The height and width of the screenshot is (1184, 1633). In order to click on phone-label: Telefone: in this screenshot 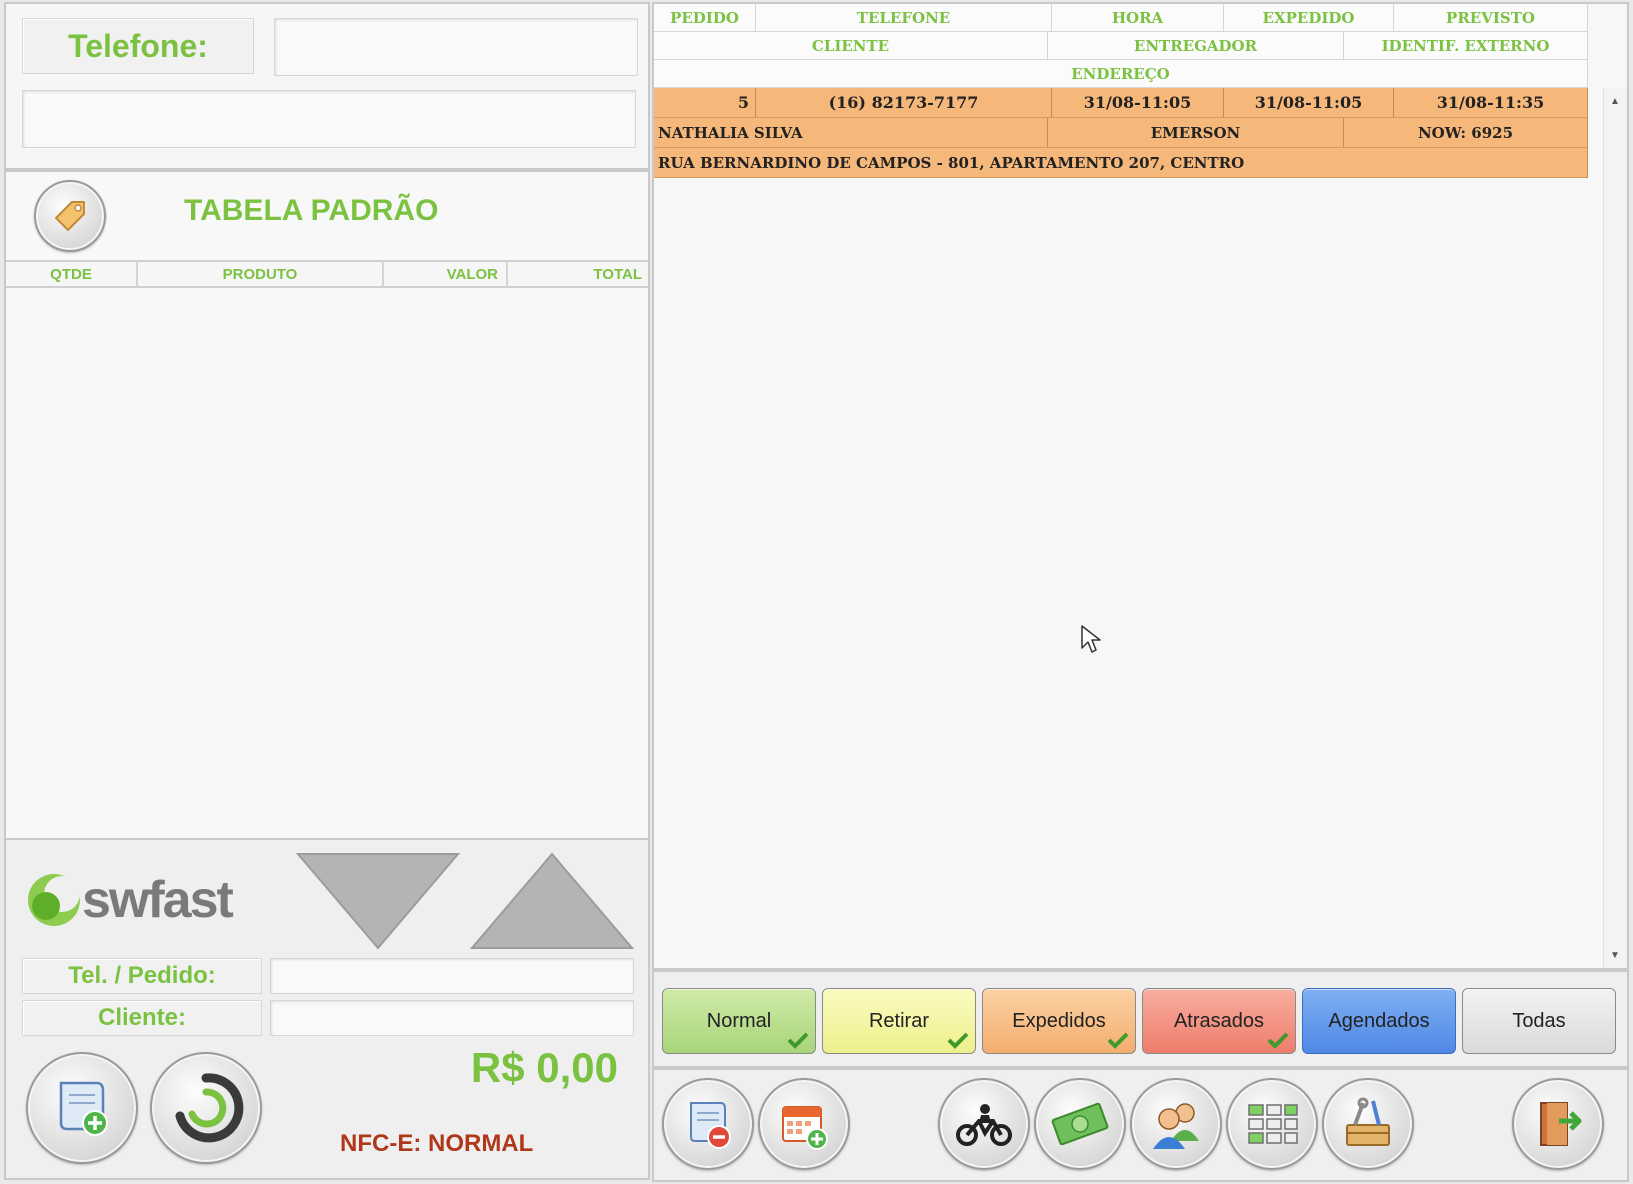, I will do `click(138, 46)`.